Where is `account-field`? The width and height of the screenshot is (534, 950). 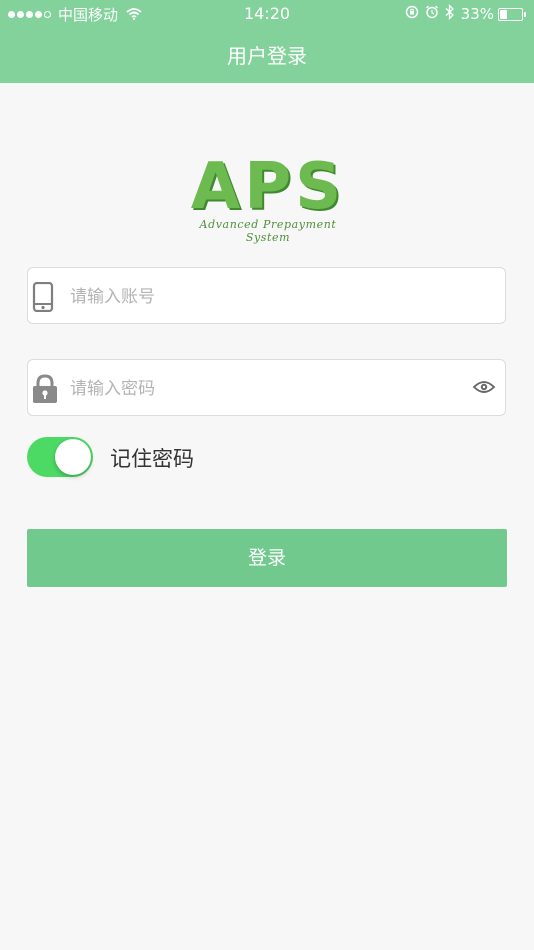 account-field is located at coordinates (266, 296).